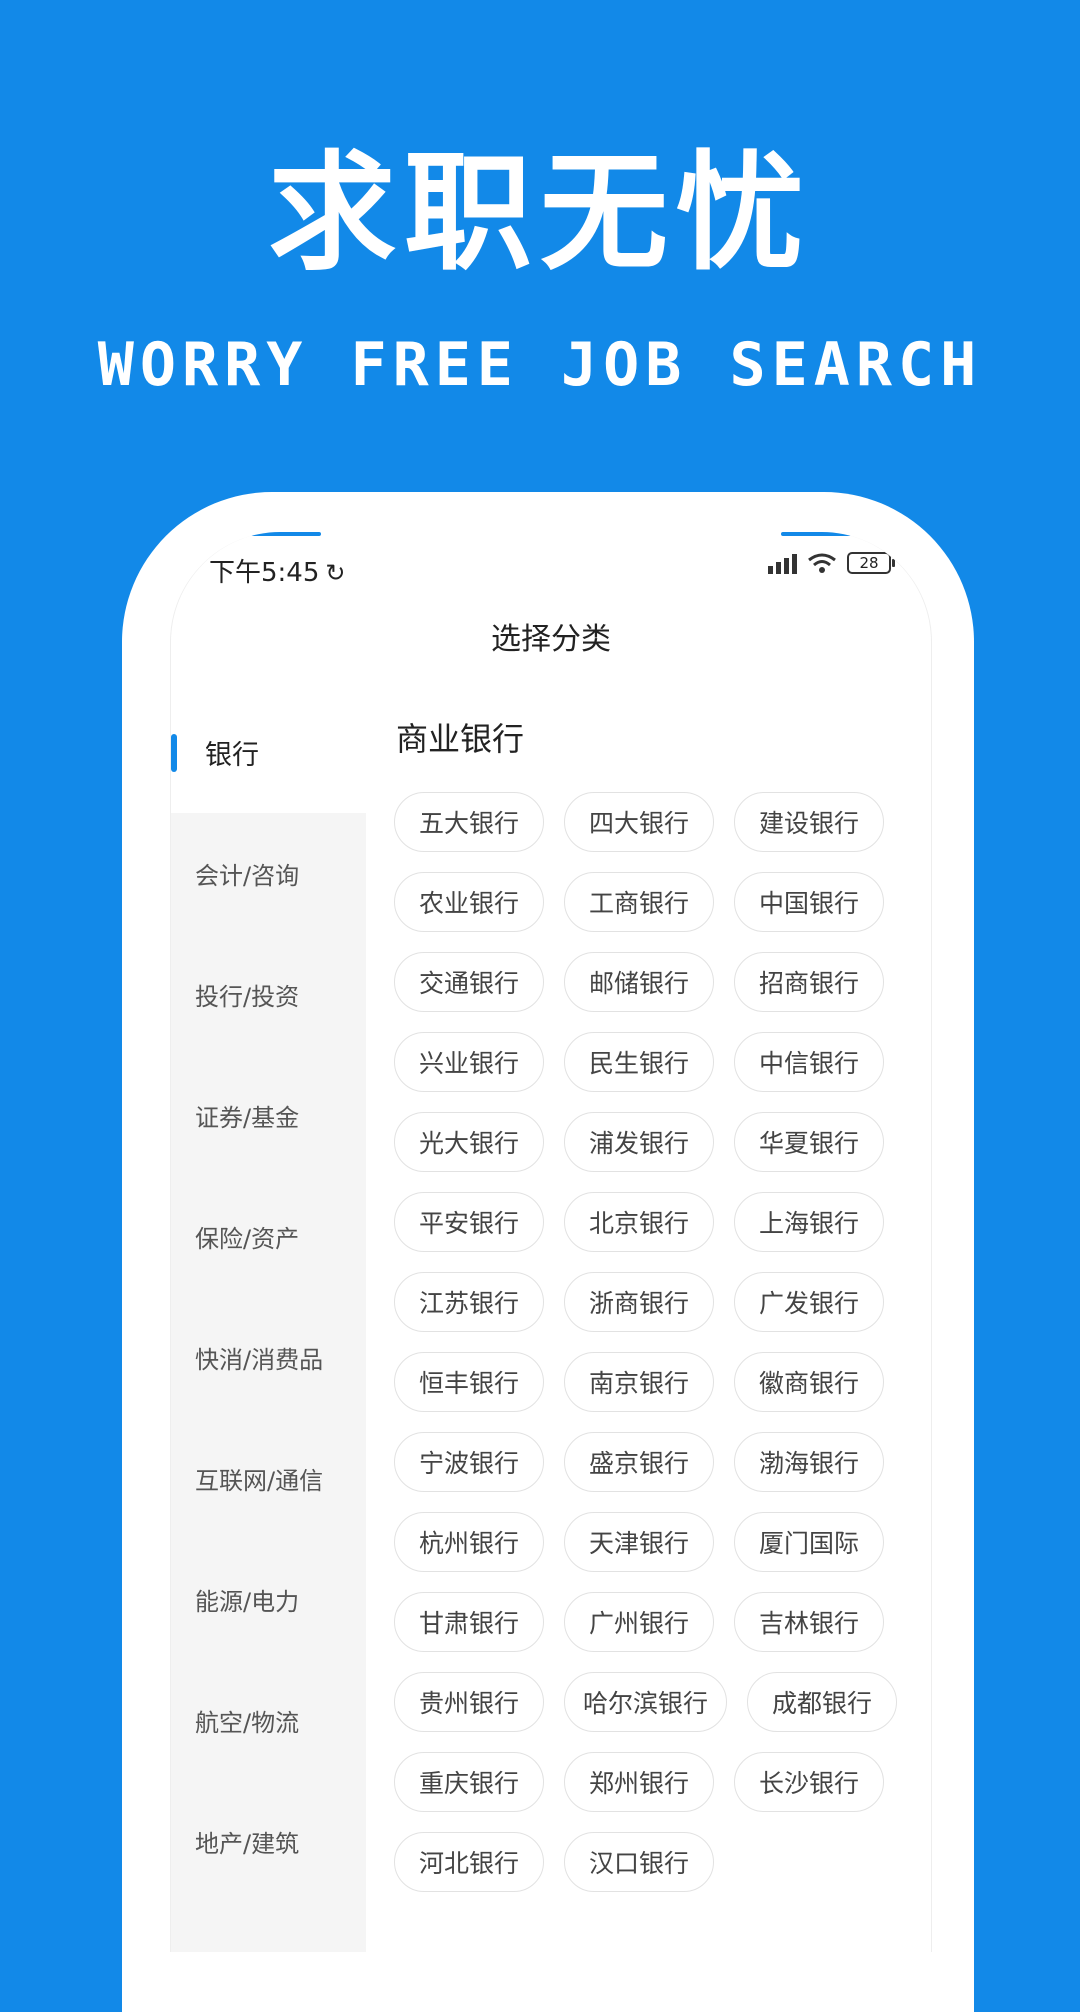  Describe the element at coordinates (809, 1622) in the screenshot. I see `tag-chip: 吉林银行` at that location.